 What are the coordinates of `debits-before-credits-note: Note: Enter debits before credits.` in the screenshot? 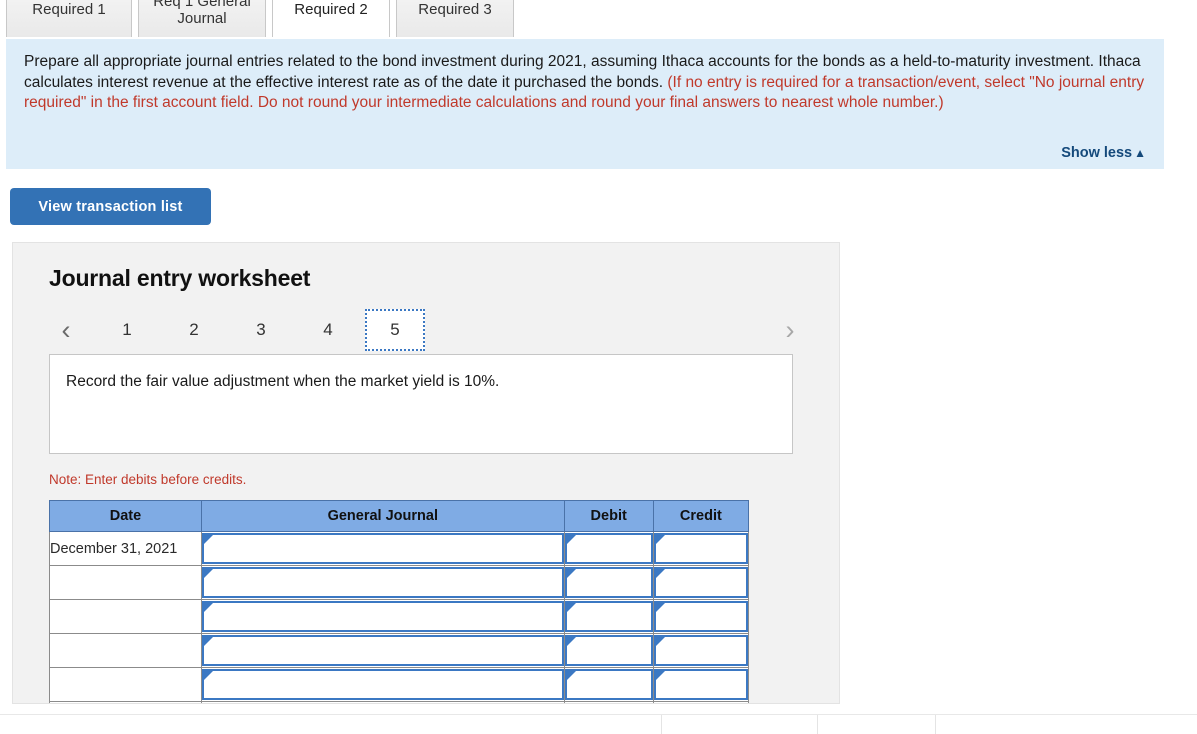 It's located at (148, 479).